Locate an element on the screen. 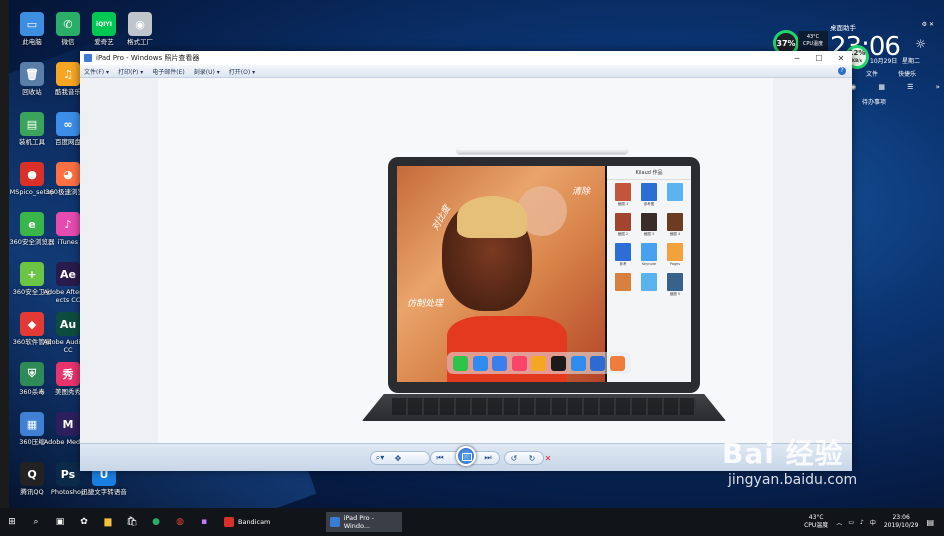 The width and height of the screenshot is (944, 536). menu-open: 打开(O) ▾ is located at coordinates (242, 71).